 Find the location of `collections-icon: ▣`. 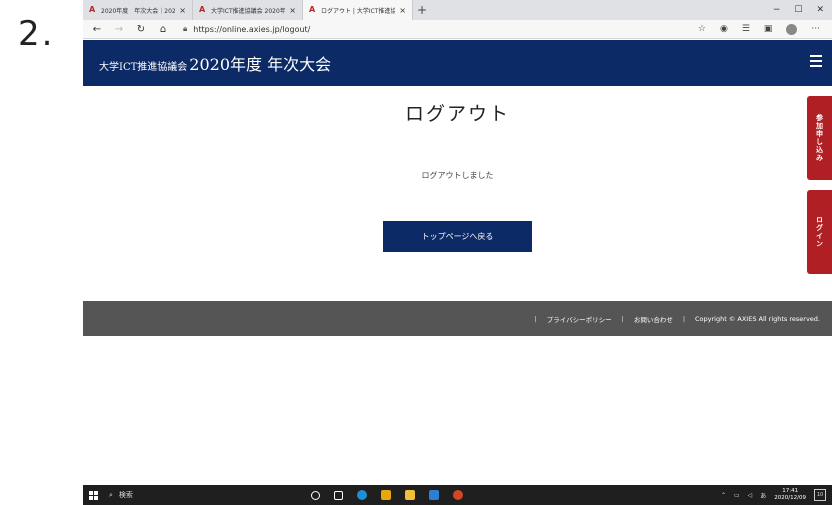

collections-icon: ▣ is located at coordinates (768, 29).